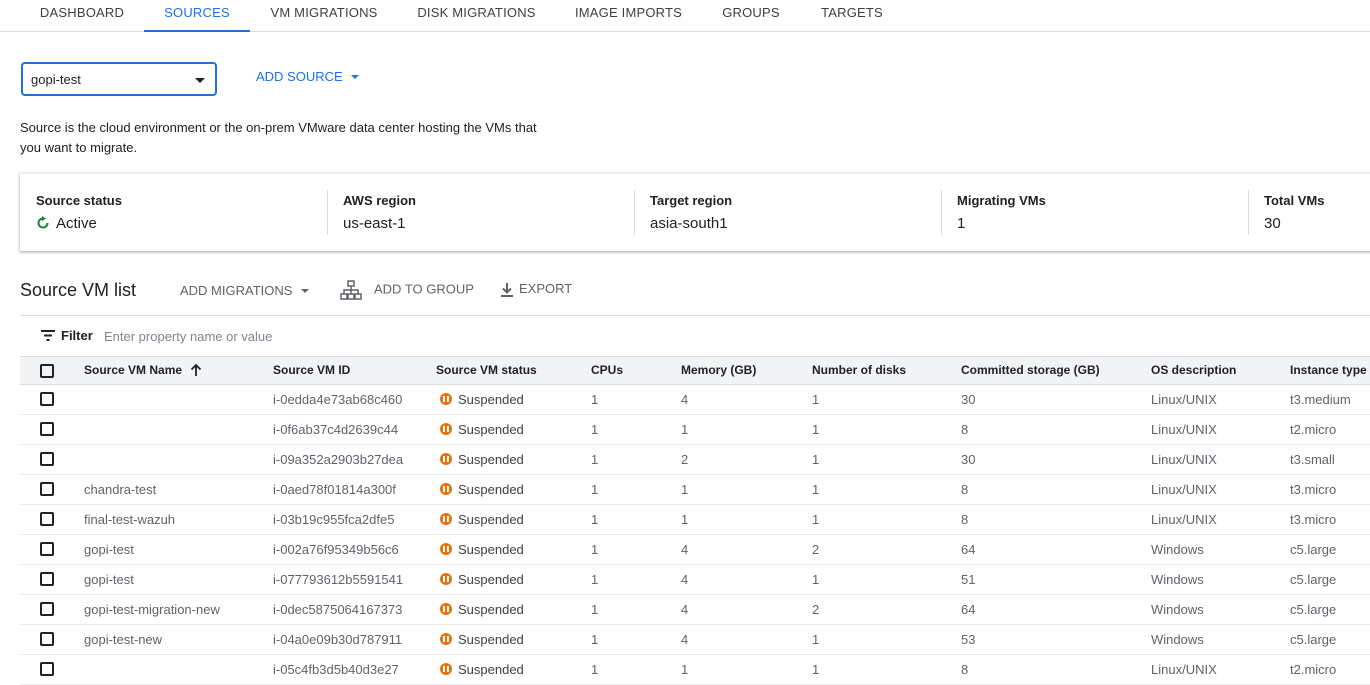 Image resolution: width=1370 pixels, height=685 pixels. I want to click on tab-sources: SOURCES, so click(197, 16).